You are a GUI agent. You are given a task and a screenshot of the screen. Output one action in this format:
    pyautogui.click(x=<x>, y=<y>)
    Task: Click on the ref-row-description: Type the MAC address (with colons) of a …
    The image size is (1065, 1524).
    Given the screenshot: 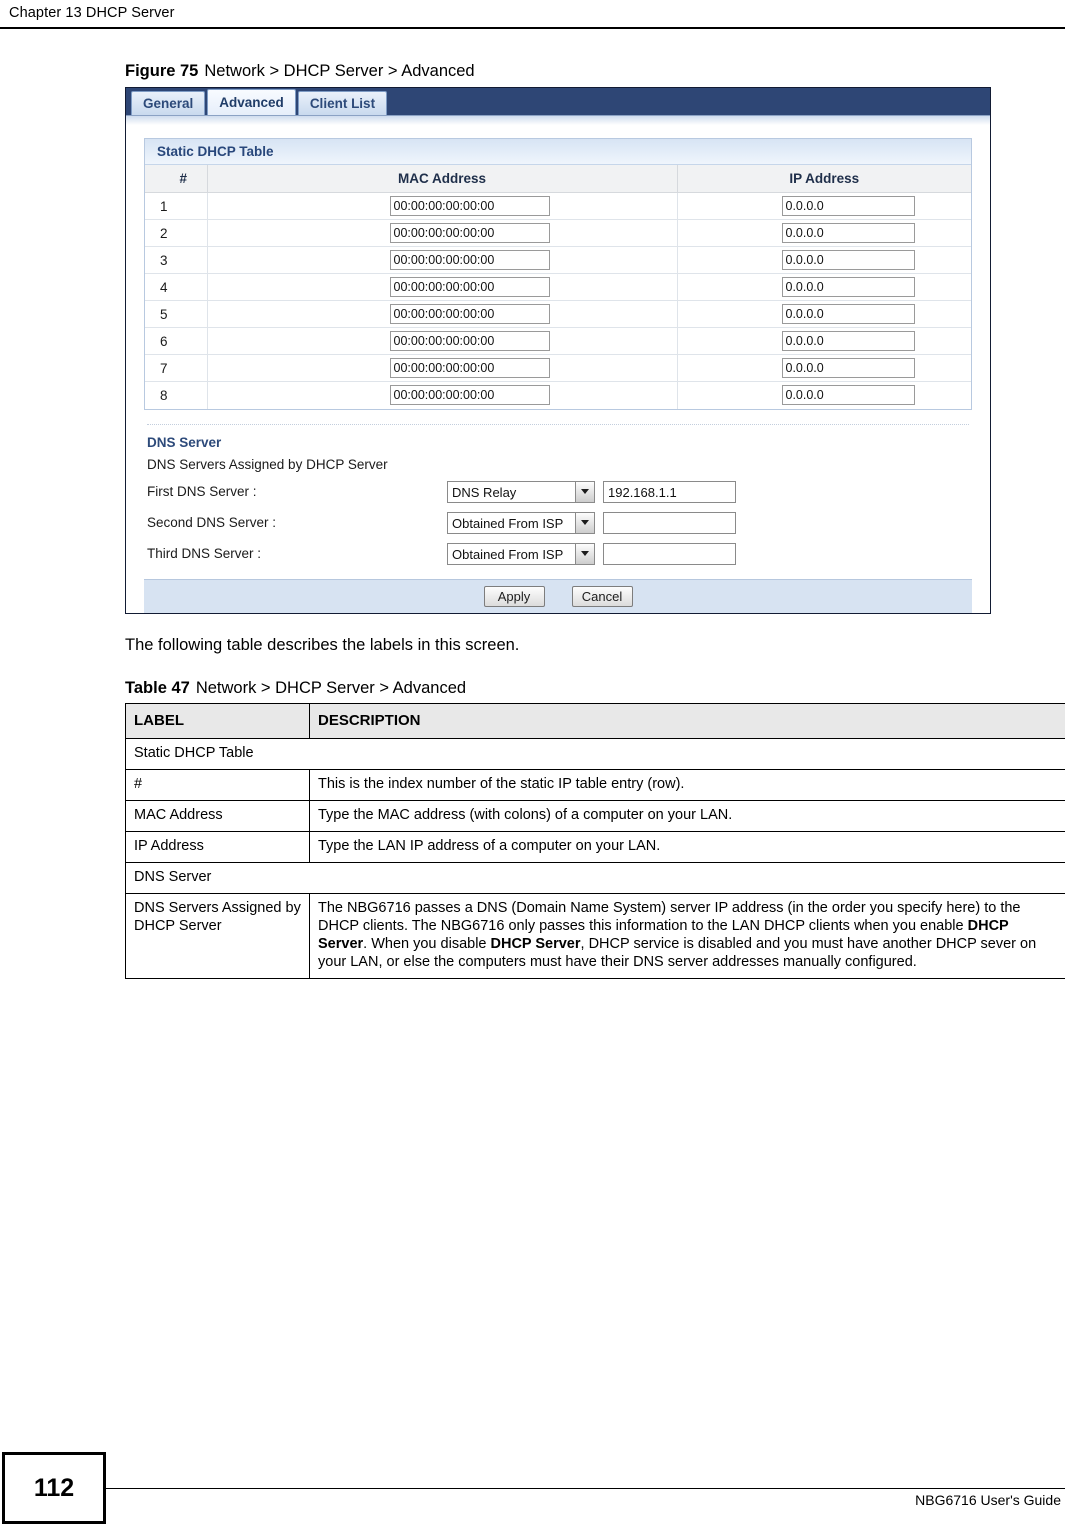 What is the action you would take?
    pyautogui.click(x=687, y=816)
    